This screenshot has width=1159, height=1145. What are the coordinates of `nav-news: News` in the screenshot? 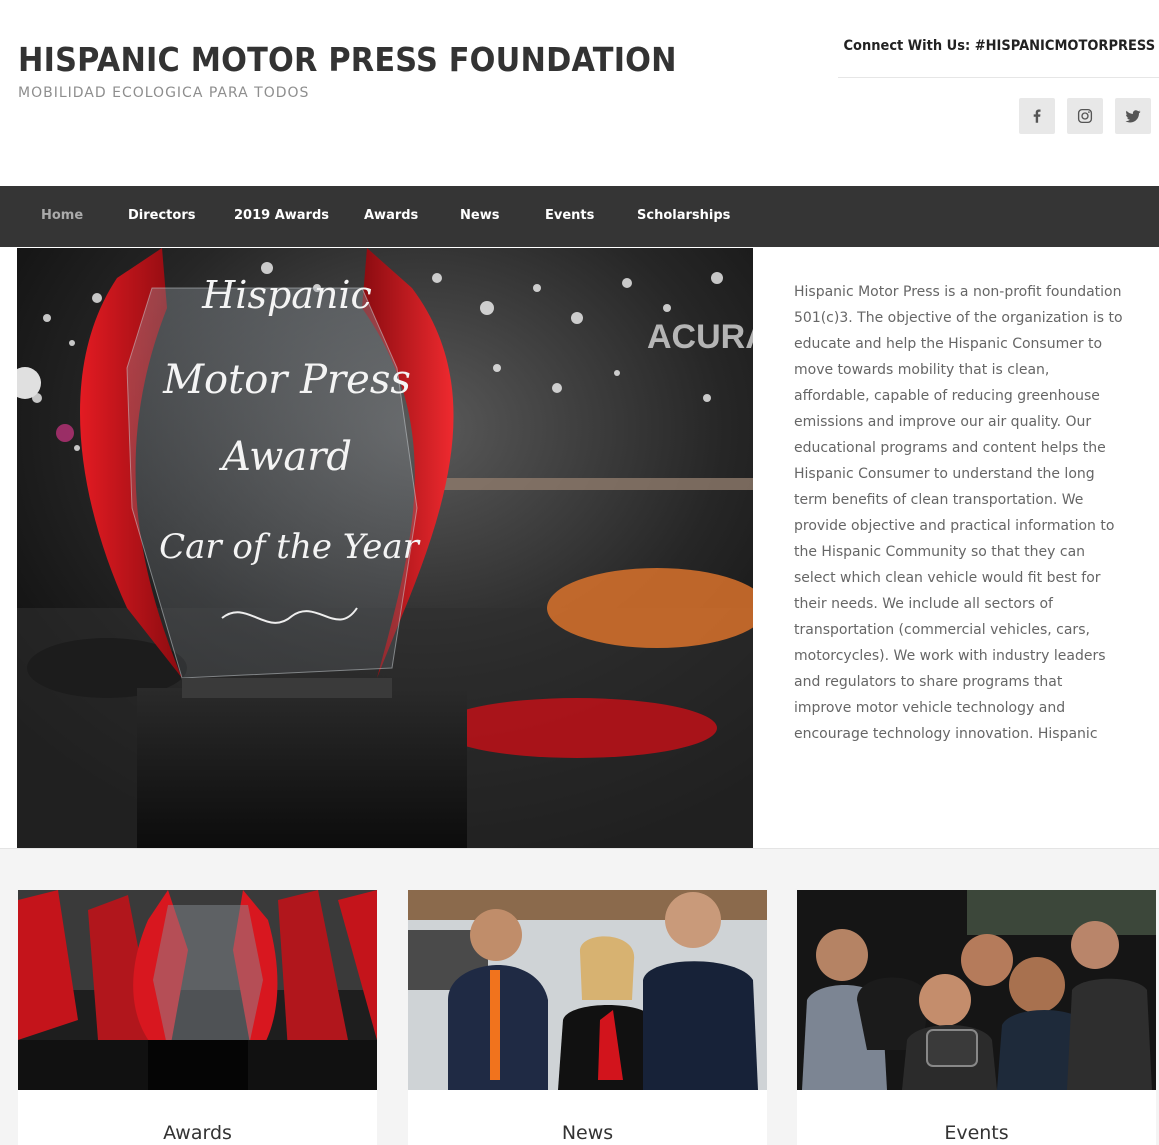 It's located at (479, 215).